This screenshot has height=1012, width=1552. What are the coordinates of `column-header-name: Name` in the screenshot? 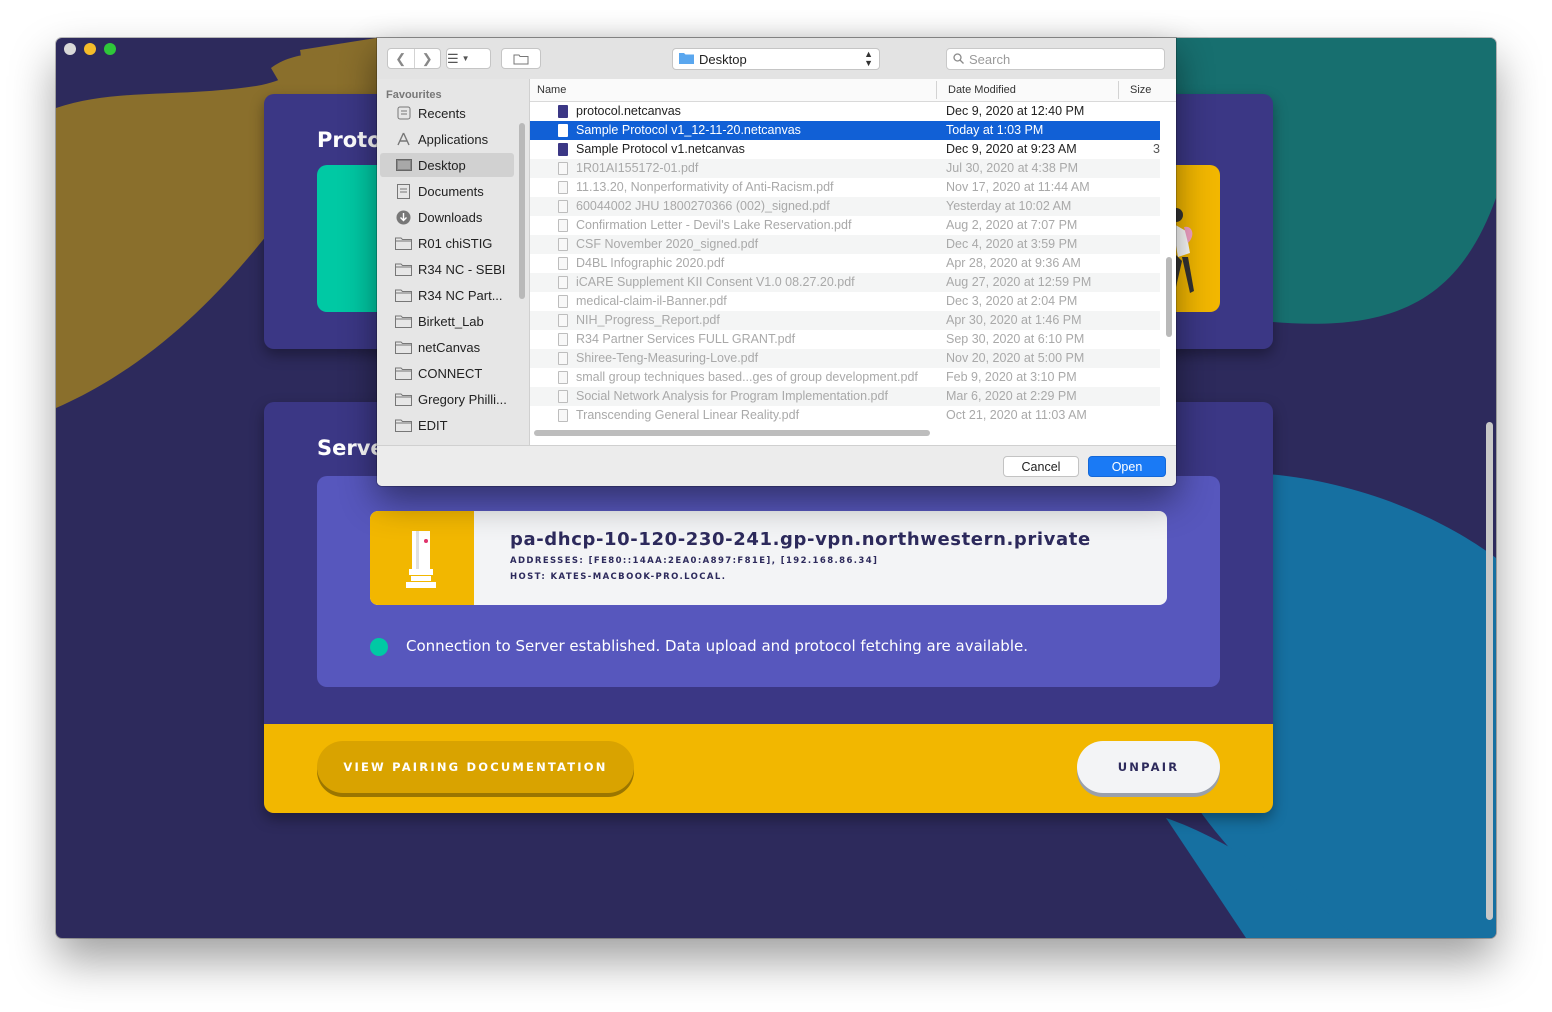 It's located at (551, 90).